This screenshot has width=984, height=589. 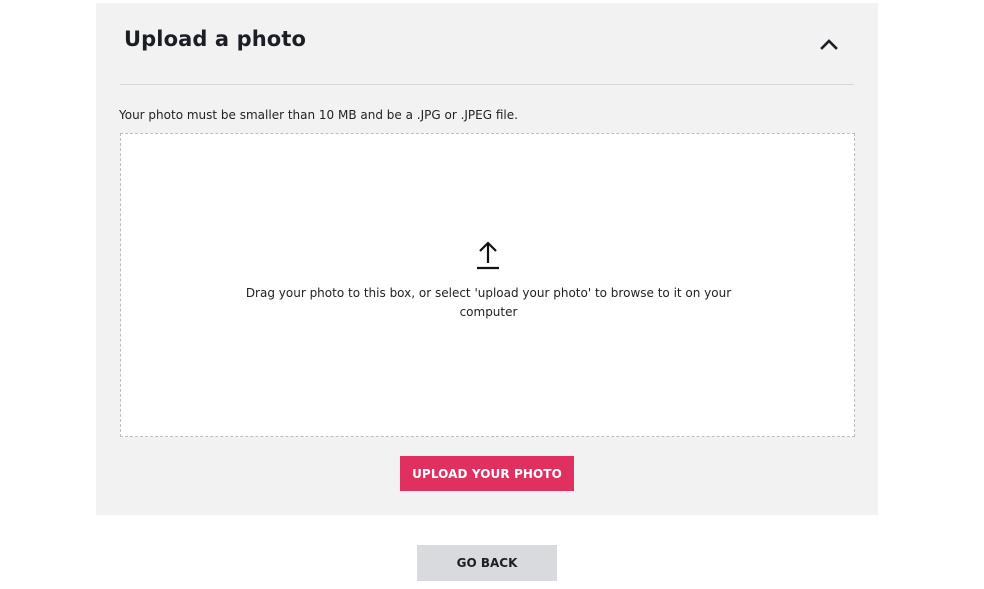 I want to click on upload-arrow-icon, so click(x=488, y=255).